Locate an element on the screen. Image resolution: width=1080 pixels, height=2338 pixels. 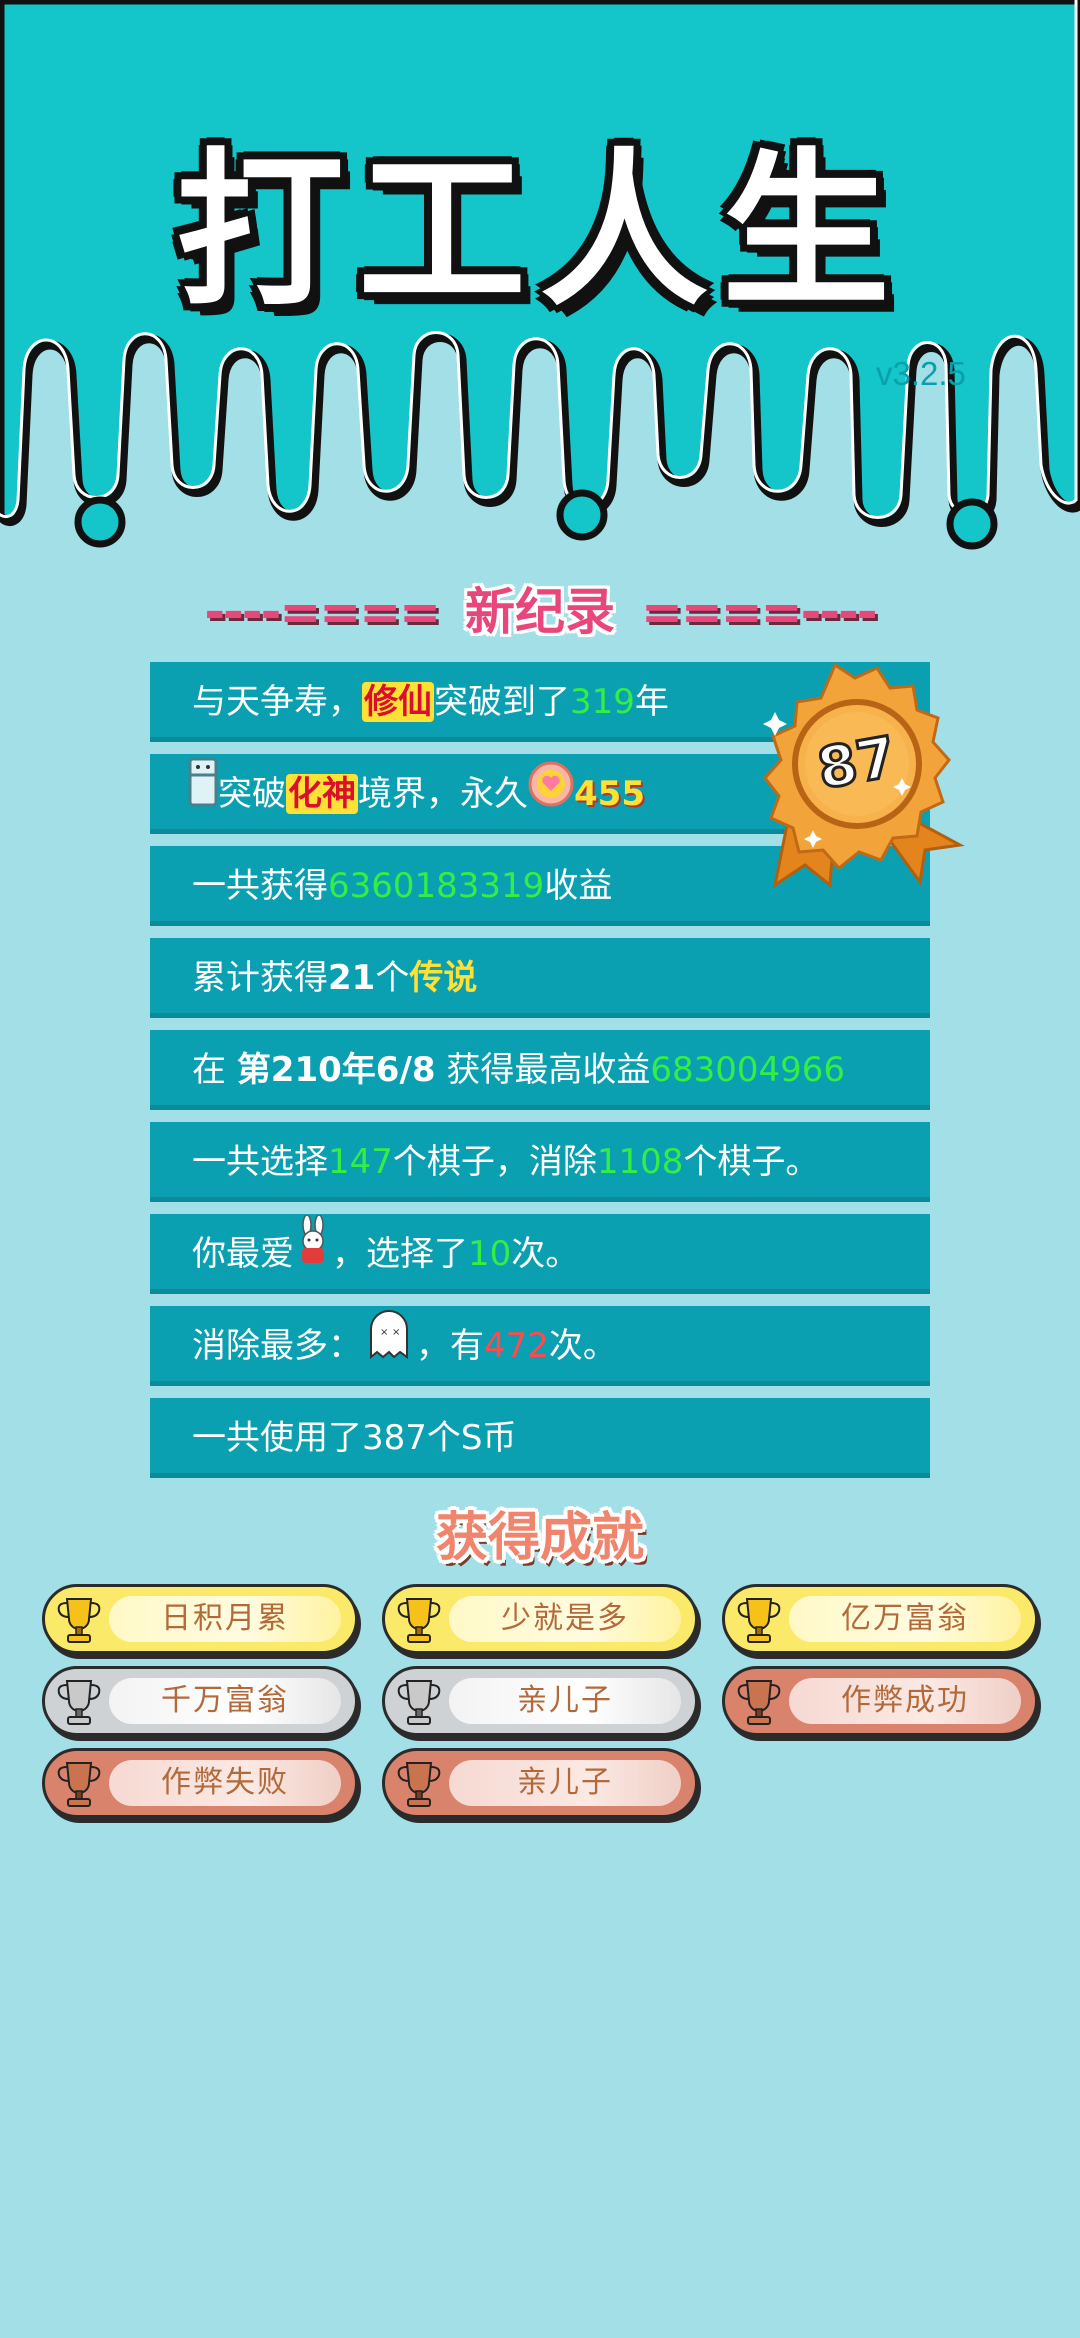
stat-row-legend-count: 累计获得21个传说 is located at coordinates (540, 978).